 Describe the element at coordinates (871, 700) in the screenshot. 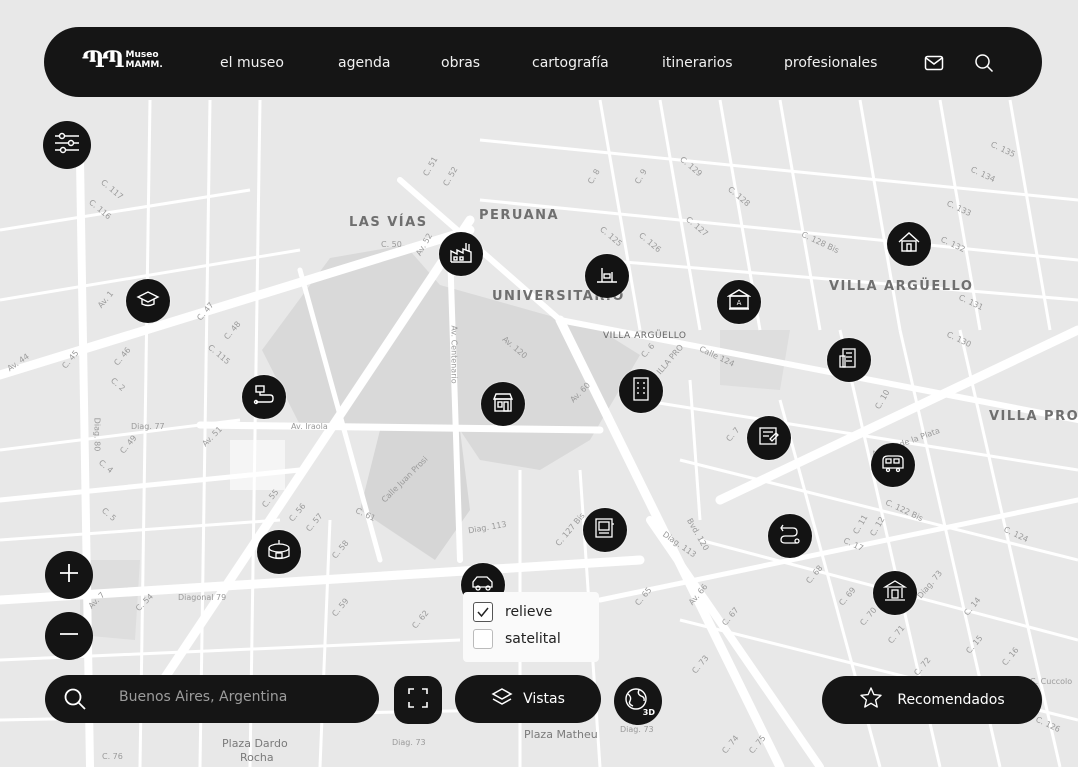

I see `star-icon` at that location.